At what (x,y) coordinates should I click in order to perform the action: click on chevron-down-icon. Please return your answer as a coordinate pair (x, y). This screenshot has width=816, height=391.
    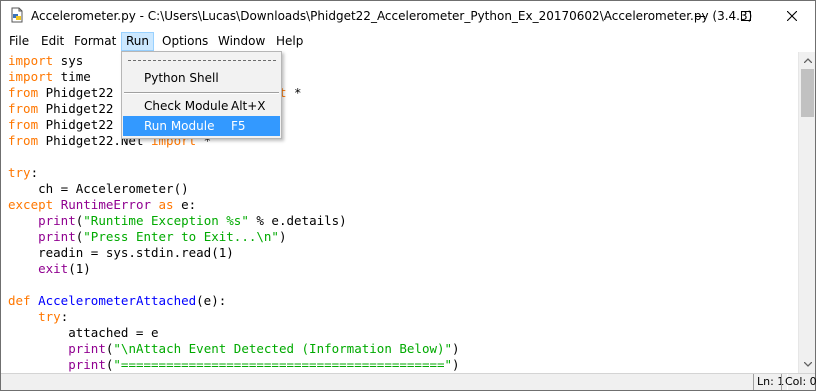
    Looking at the image, I should click on (807, 364).